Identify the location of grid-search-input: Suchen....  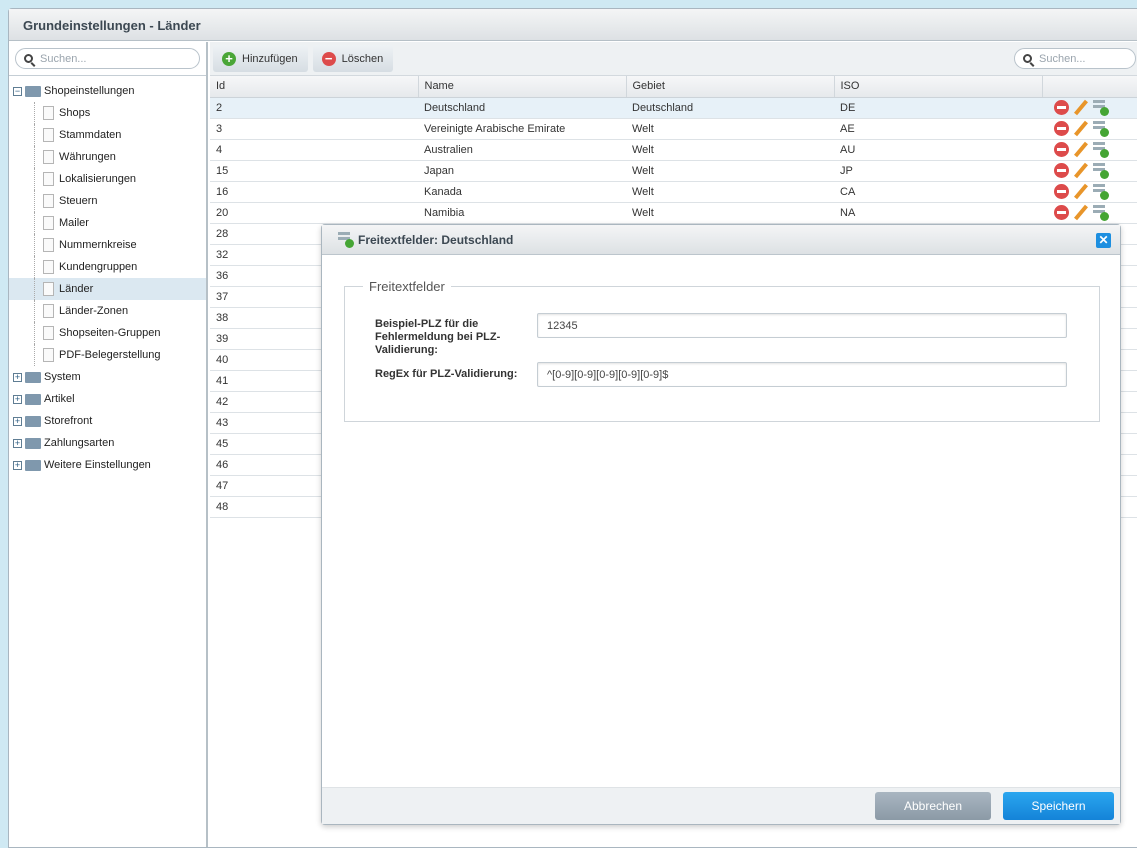
(1075, 58).